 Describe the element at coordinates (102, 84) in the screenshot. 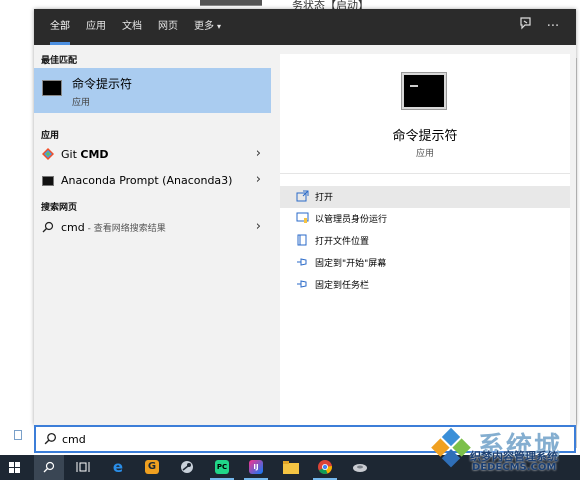

I see `best-match-title: 命令提示符` at that location.